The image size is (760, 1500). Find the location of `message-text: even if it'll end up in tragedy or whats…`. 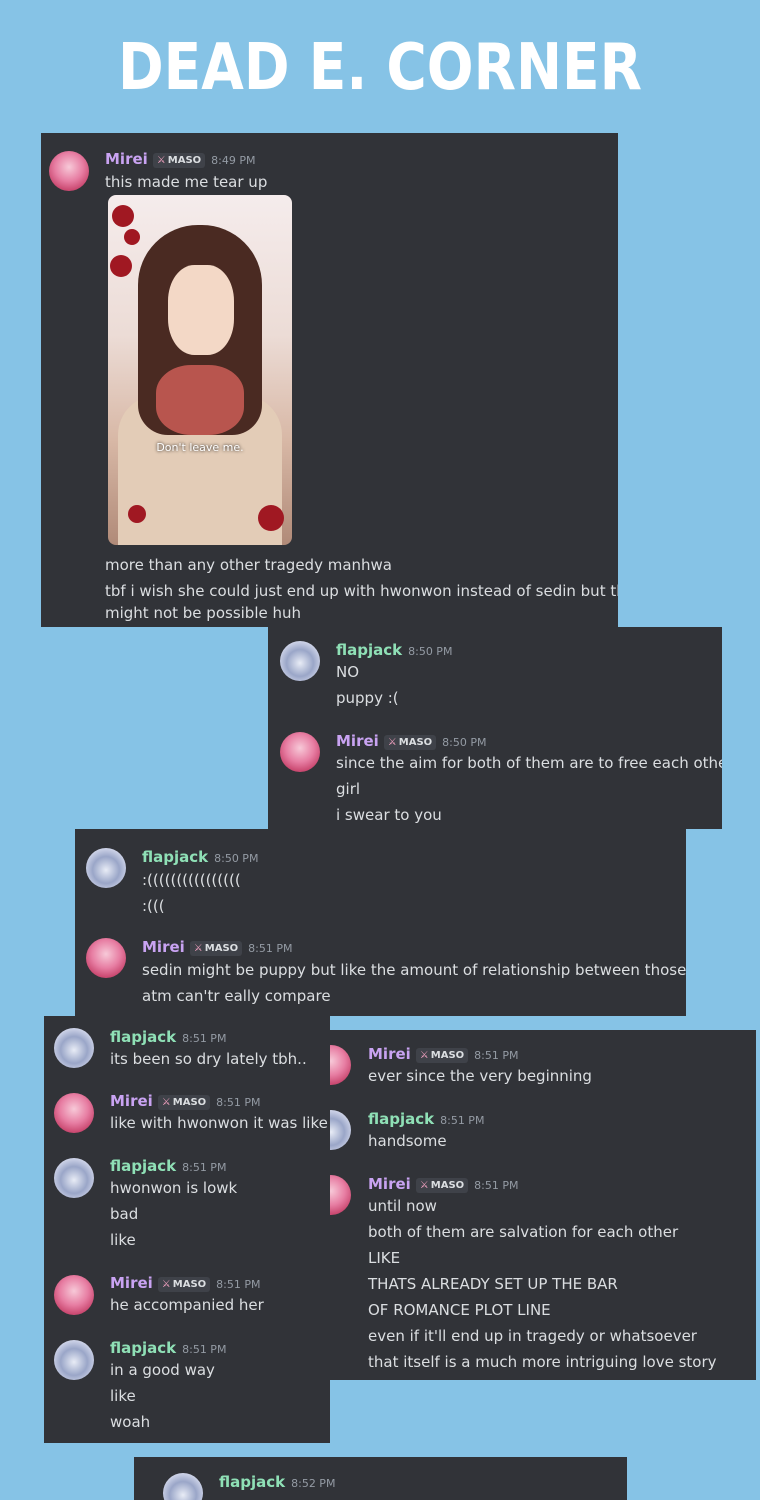

message-text: even if it'll end up in tragedy or whats… is located at coordinates (532, 1336).